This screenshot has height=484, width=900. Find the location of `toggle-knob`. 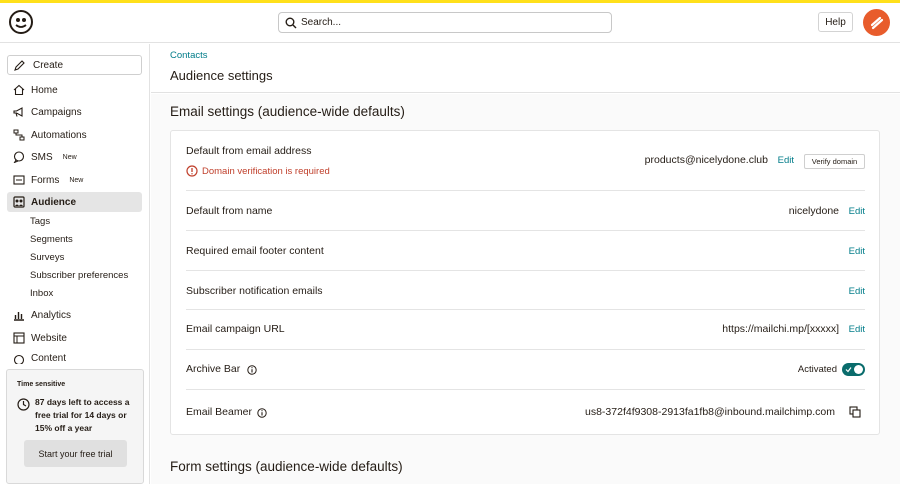

toggle-knob is located at coordinates (858, 369).